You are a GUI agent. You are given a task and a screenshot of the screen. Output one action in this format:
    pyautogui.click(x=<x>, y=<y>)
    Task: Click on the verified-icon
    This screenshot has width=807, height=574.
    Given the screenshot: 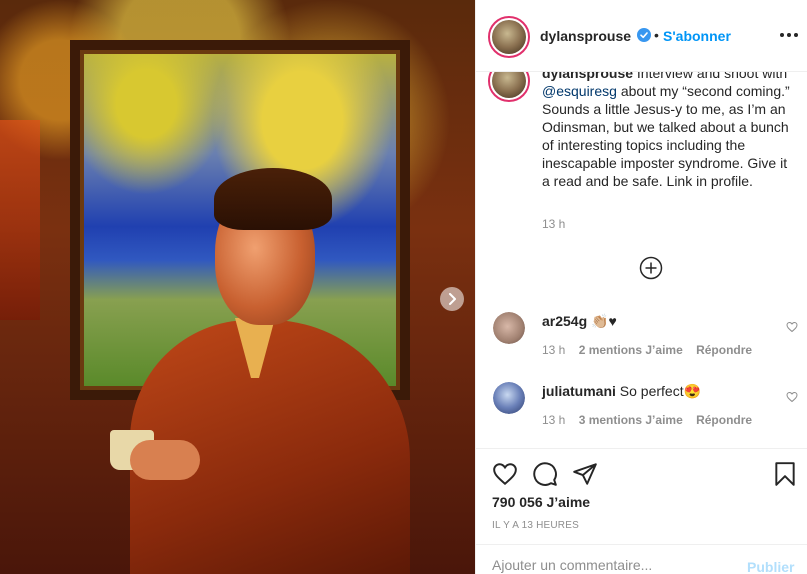 What is the action you would take?
    pyautogui.click(x=644, y=35)
    